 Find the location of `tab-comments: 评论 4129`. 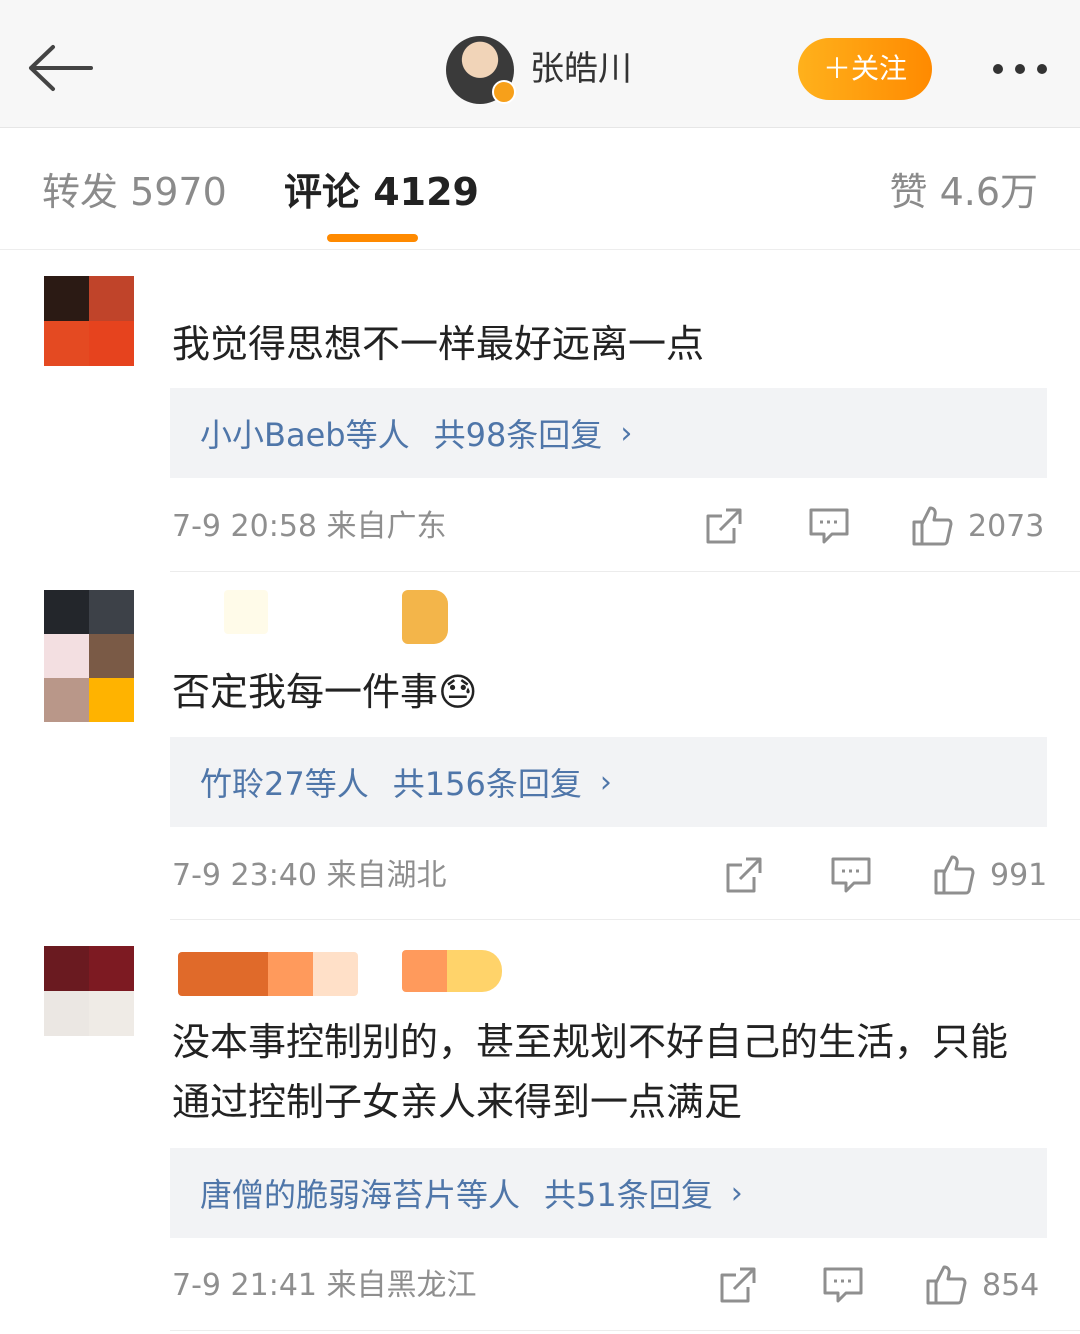

tab-comments: 评论 4129 is located at coordinates (381, 192).